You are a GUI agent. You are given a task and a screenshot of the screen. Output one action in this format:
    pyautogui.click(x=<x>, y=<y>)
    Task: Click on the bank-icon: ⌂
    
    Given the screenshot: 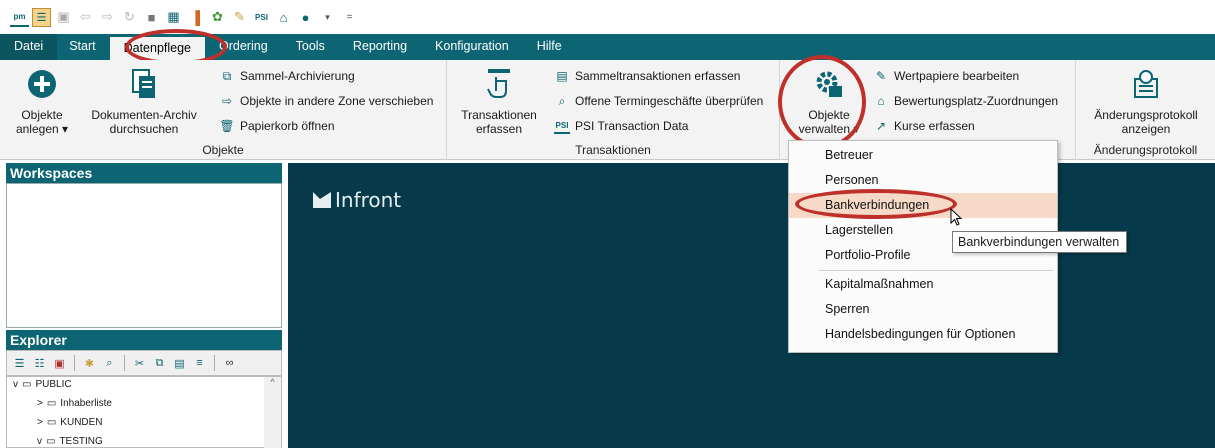 What is the action you would take?
    pyautogui.click(x=283, y=17)
    